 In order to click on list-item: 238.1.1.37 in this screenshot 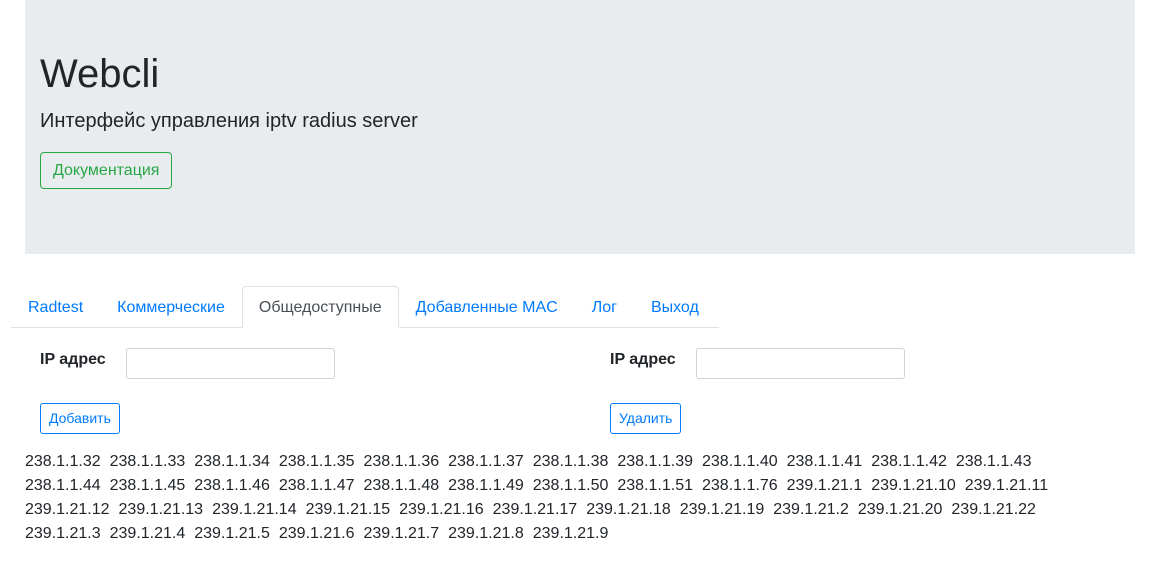, I will do `click(486, 461)`.